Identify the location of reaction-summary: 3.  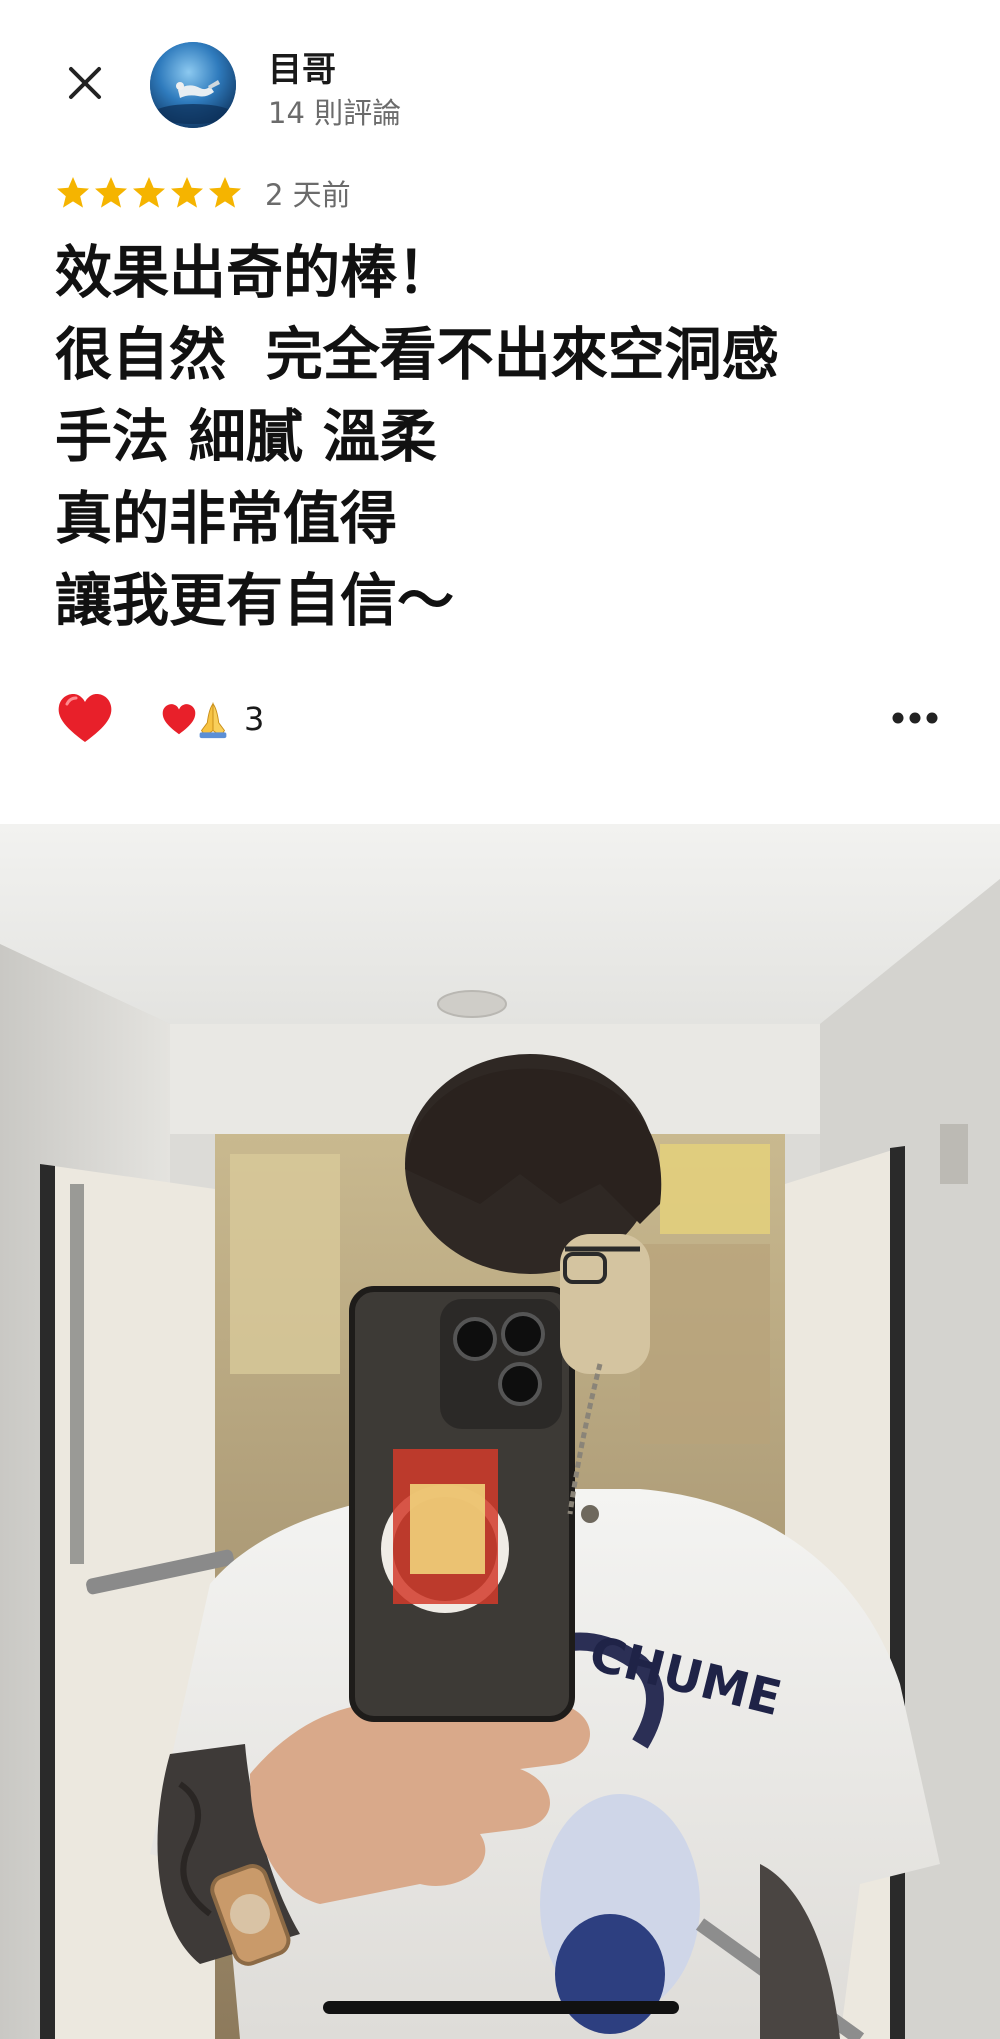
(212, 719).